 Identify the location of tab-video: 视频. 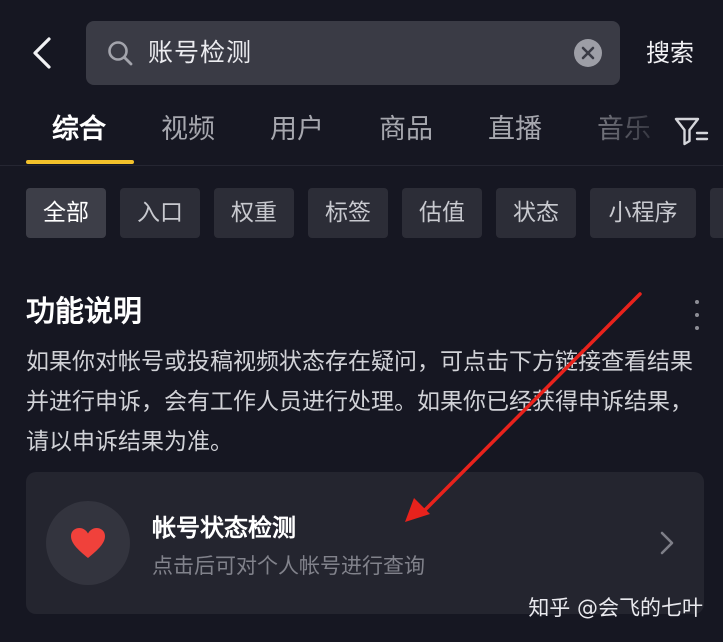
(188, 130).